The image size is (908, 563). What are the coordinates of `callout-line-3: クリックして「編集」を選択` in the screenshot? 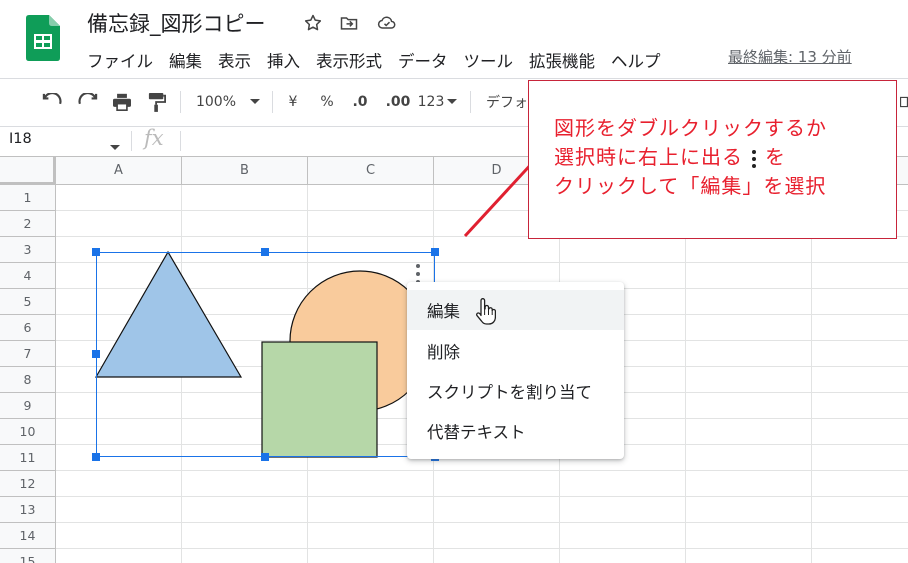 It's located at (690, 186).